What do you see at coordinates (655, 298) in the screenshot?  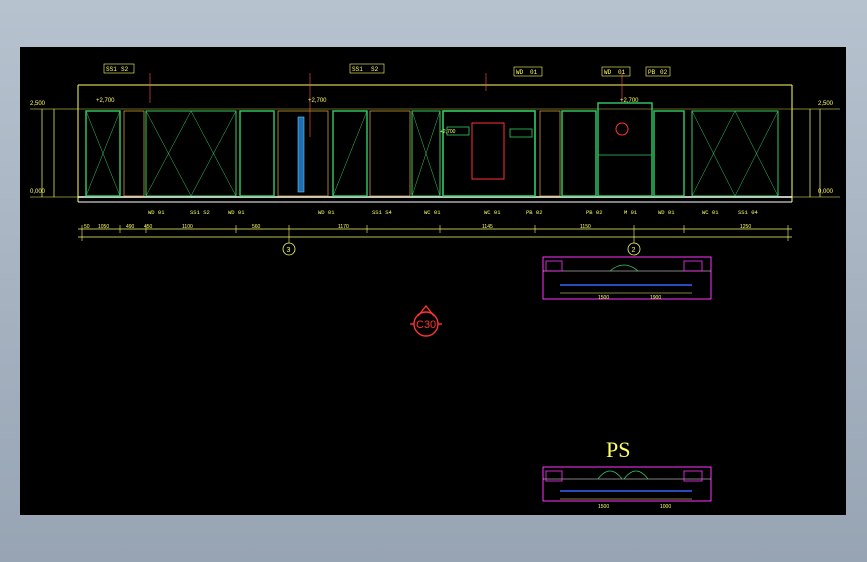 I see `plan-dim-upper-2: 1900` at bounding box center [655, 298].